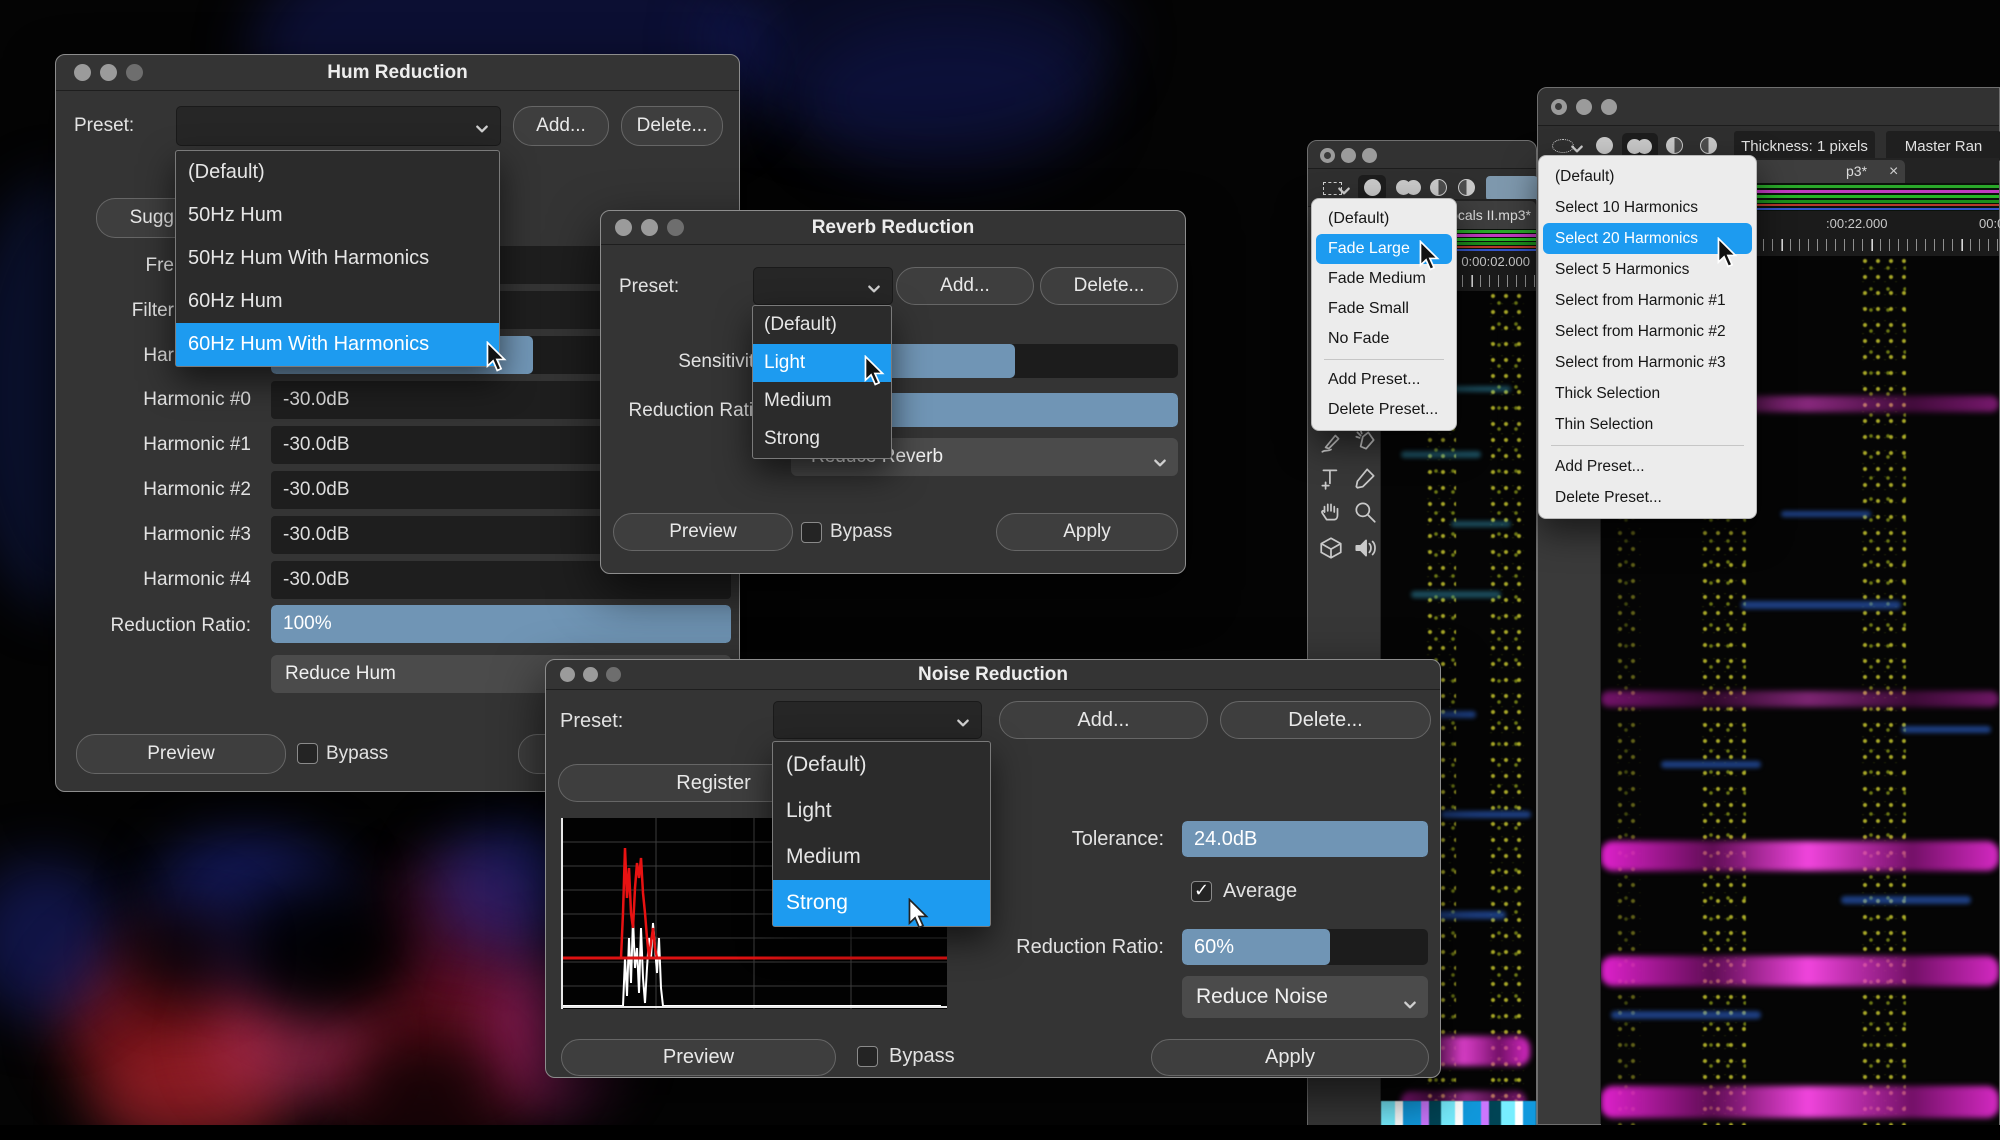 This screenshot has width=2000, height=1140. What do you see at coordinates (1512, 188) in the screenshot?
I see `color-swatch` at bounding box center [1512, 188].